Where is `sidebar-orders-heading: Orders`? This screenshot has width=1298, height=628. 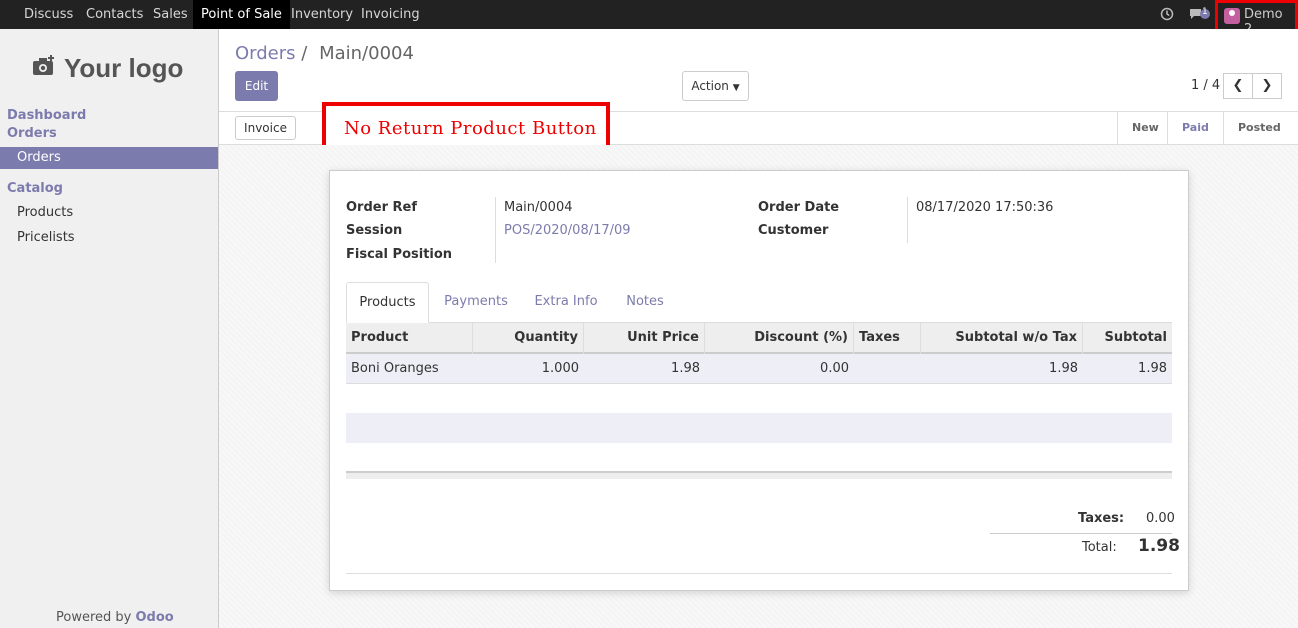 sidebar-orders-heading: Orders is located at coordinates (32, 133).